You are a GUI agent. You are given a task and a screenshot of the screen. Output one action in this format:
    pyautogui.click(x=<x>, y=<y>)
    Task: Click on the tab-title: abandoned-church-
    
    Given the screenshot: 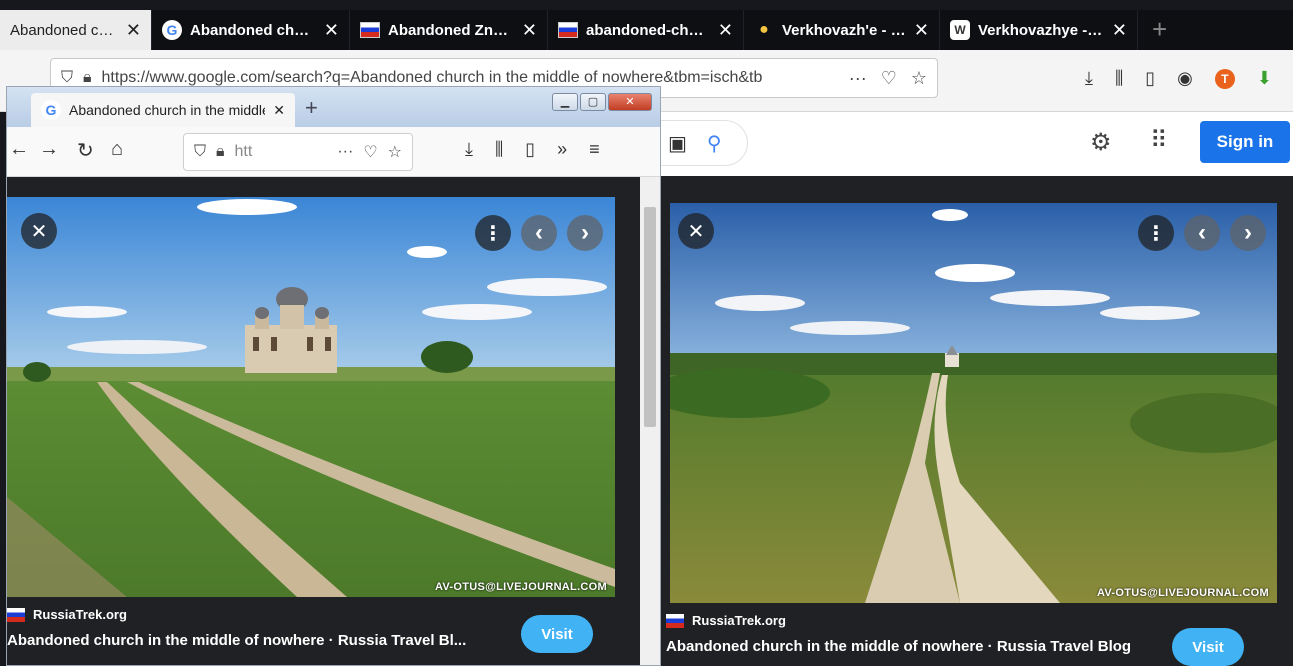 What is the action you would take?
    pyautogui.click(x=648, y=30)
    